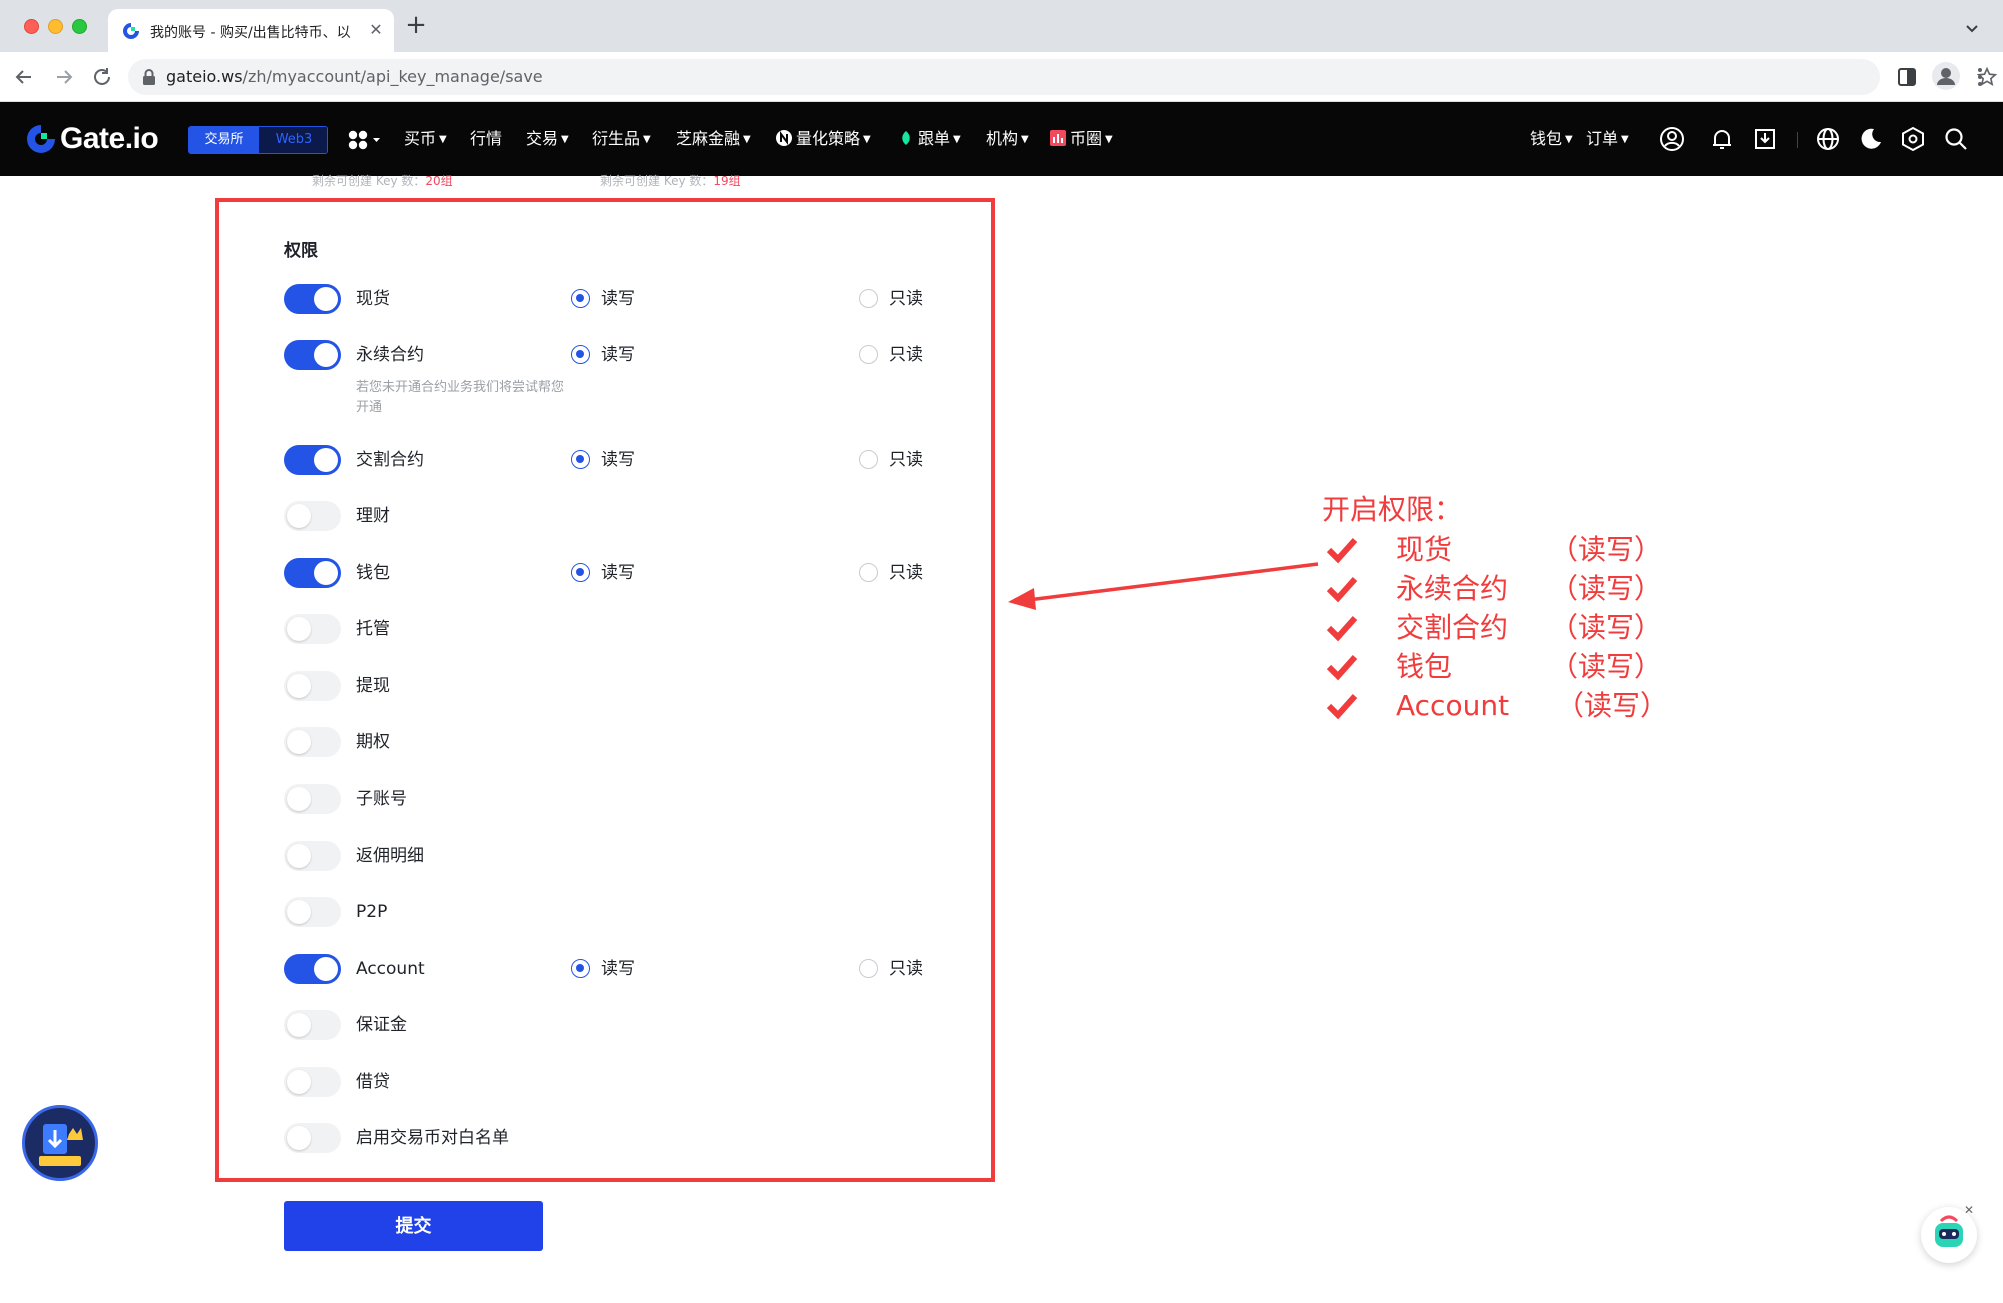  Describe the element at coordinates (425, 139) in the screenshot. I see `nav-buy-crypto: 买币 ▼` at that location.